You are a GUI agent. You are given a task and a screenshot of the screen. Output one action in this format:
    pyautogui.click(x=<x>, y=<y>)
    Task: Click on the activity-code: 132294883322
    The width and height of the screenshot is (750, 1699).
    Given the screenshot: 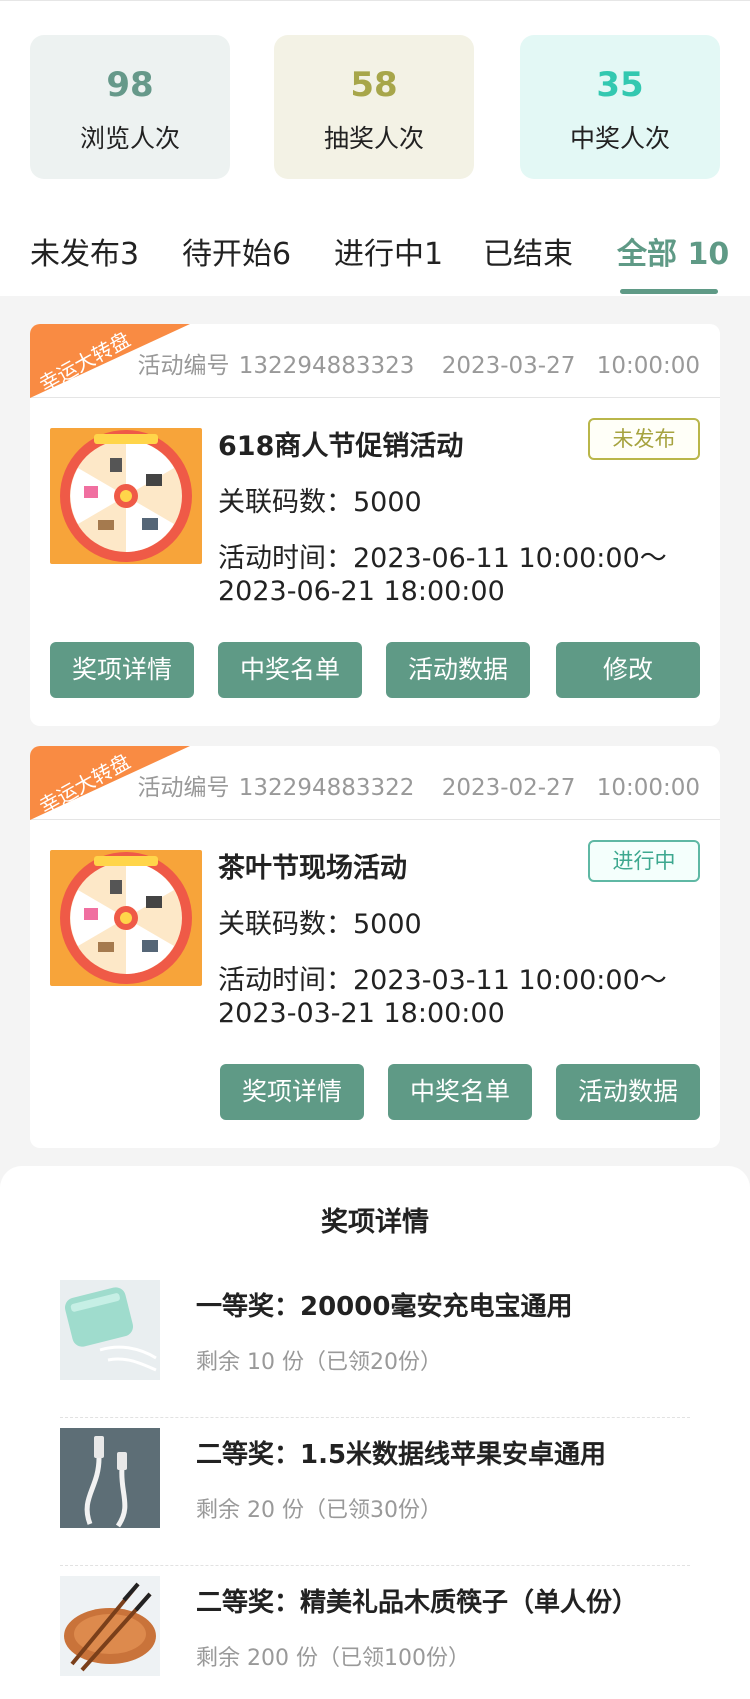 What is the action you would take?
    pyautogui.click(x=326, y=788)
    